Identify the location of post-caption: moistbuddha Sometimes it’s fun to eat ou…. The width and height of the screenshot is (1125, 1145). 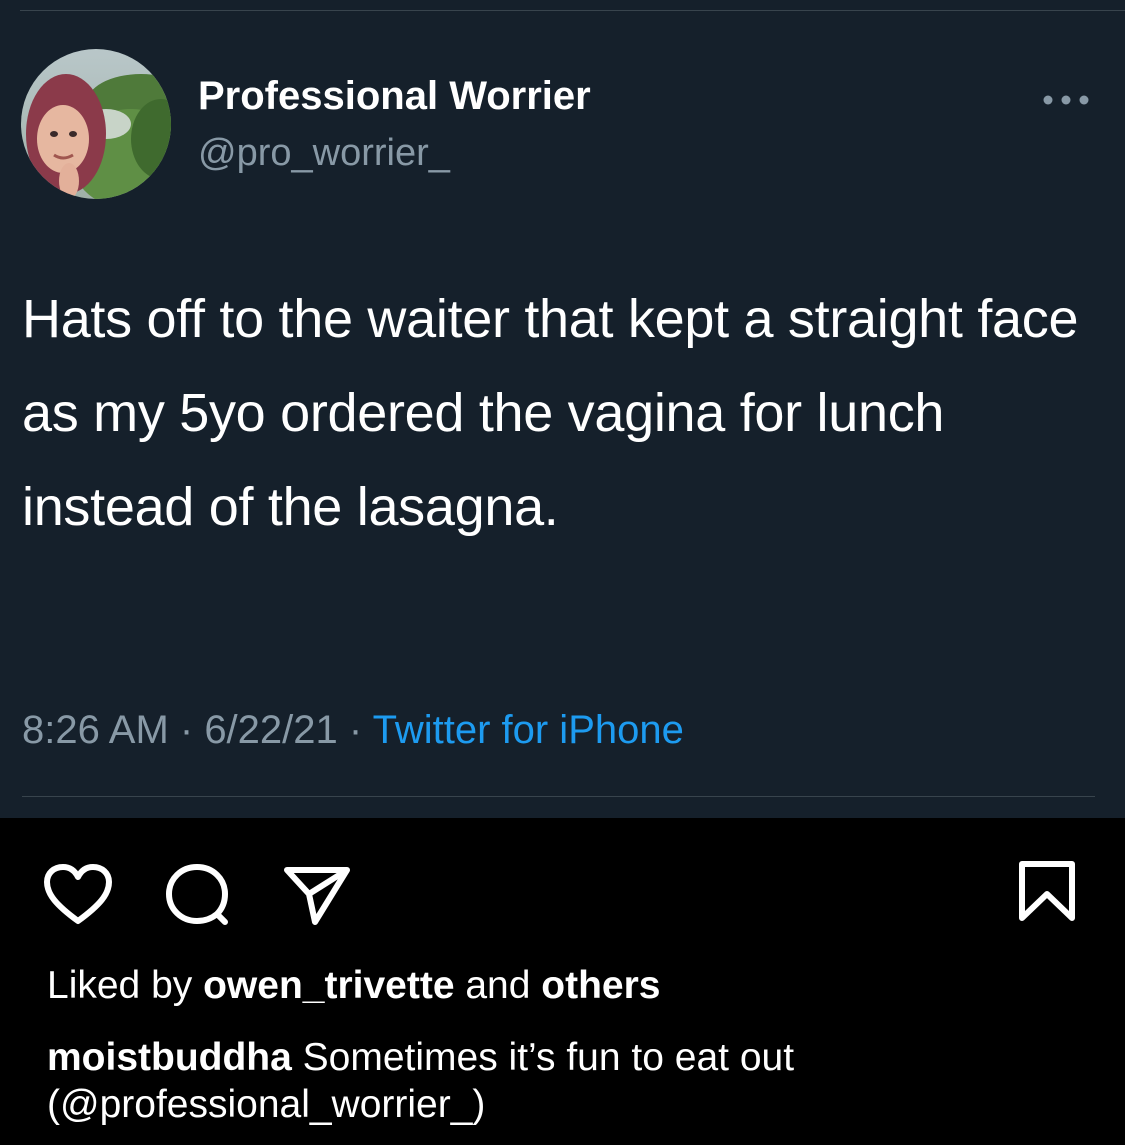
(572, 1081).